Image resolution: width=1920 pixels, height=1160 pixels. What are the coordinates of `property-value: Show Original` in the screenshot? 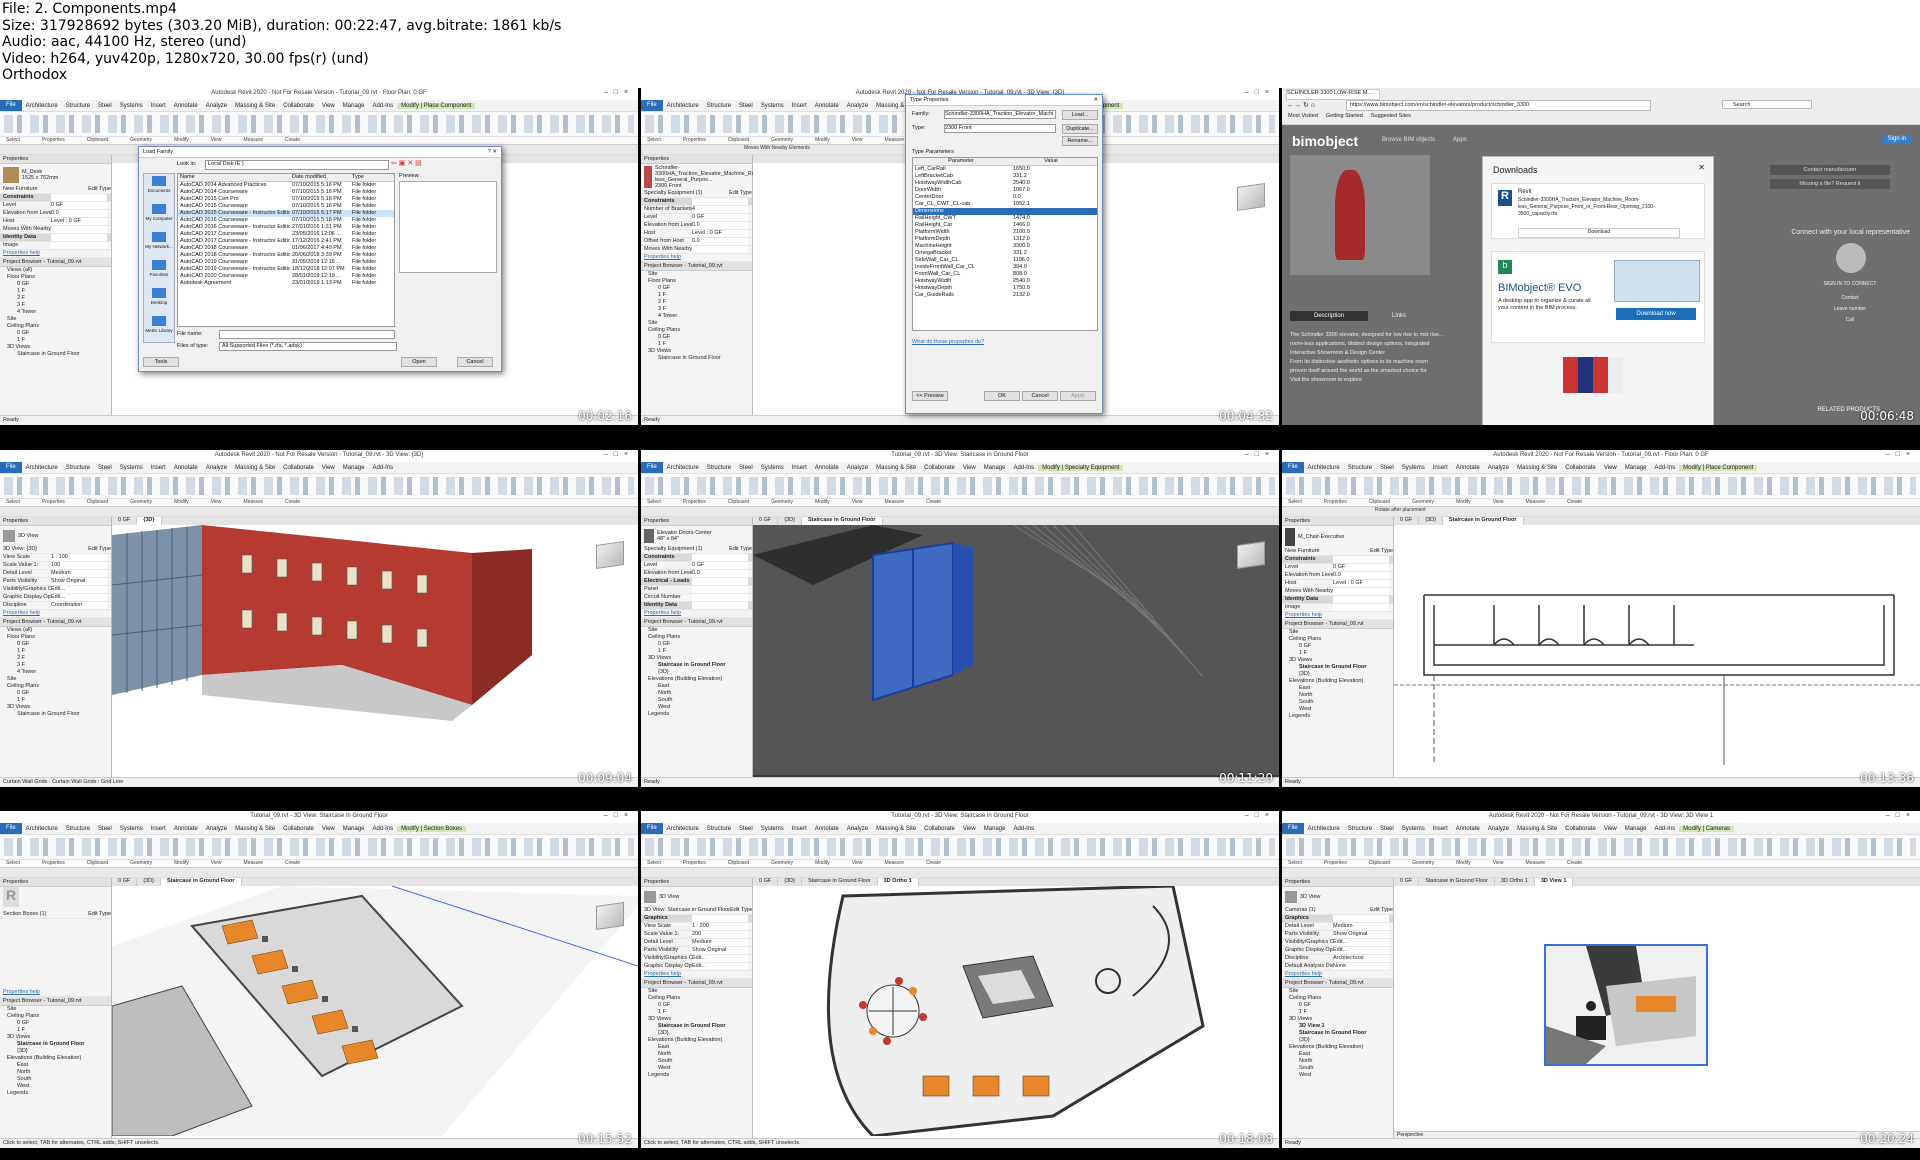 It's located at (1361, 934).